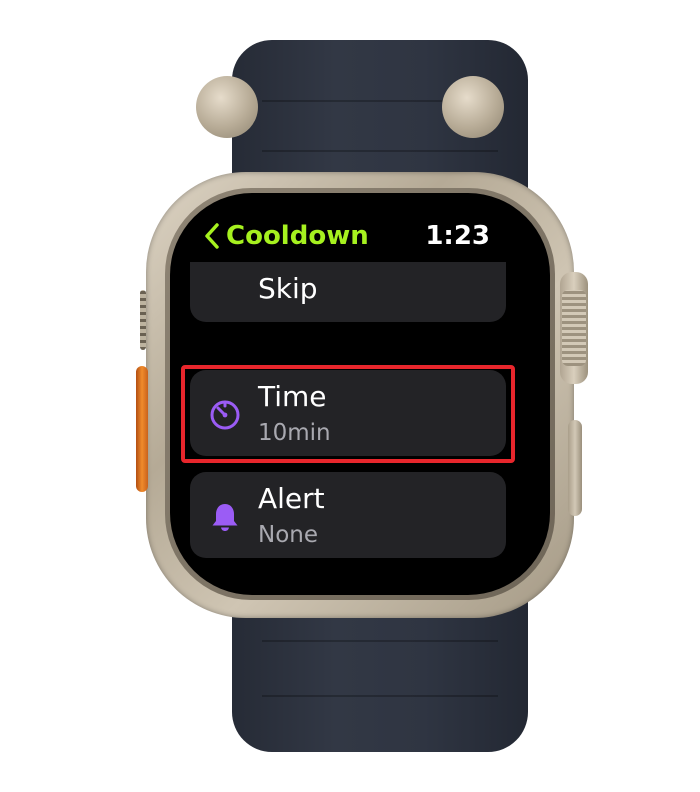  I want to click on watch-band-bottom, so click(380, 676).